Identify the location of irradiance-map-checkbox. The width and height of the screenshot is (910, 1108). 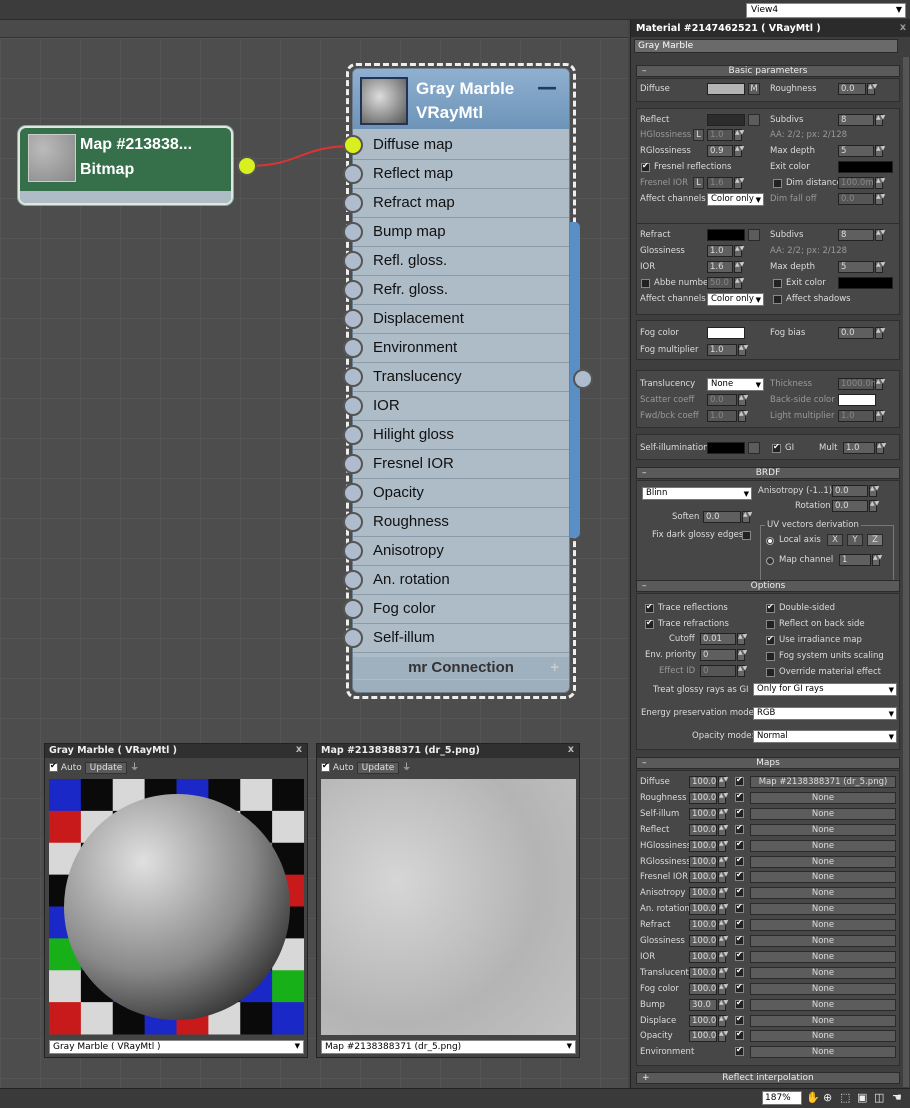
(770, 639).